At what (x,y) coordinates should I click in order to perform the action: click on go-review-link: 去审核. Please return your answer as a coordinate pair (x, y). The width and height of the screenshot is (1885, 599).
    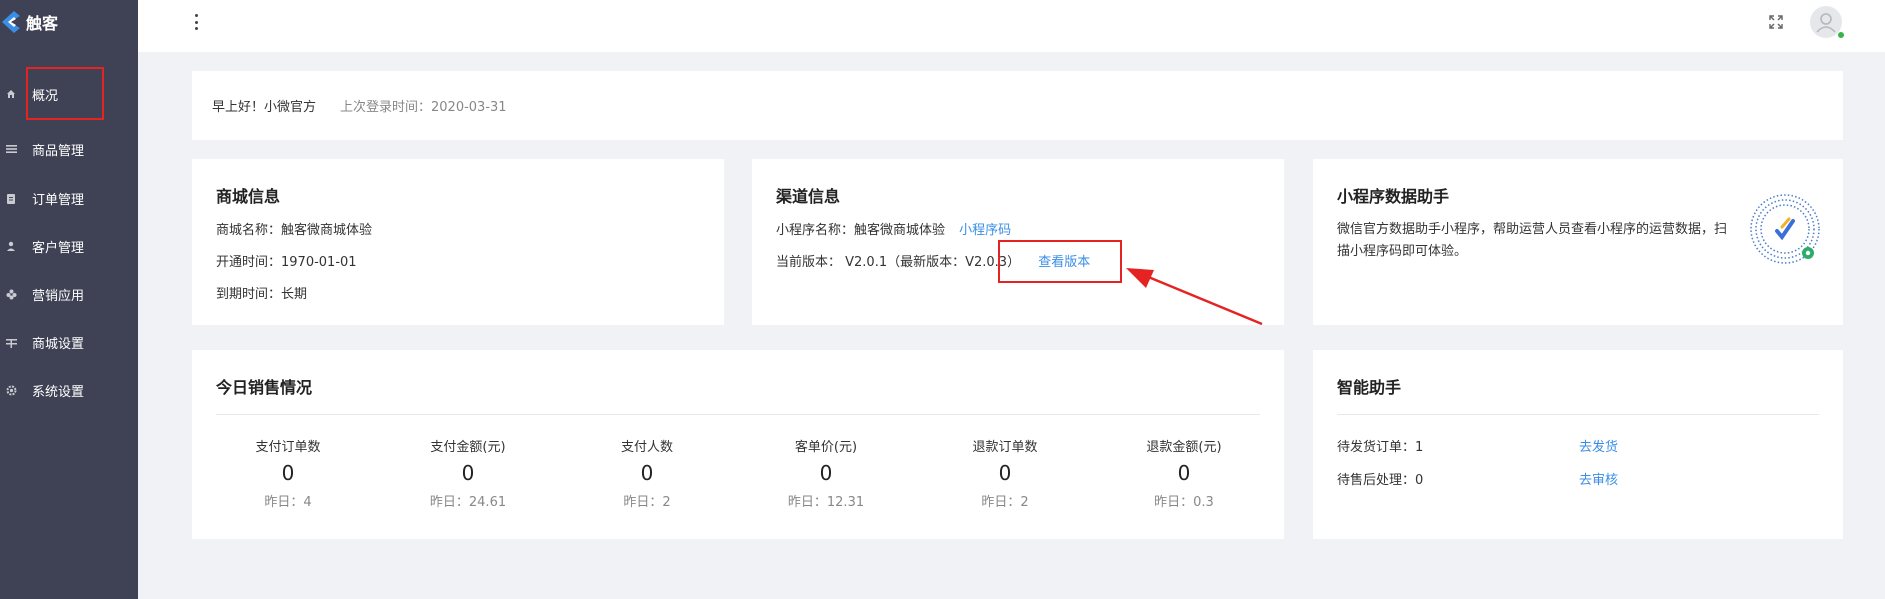
    Looking at the image, I should click on (1598, 478).